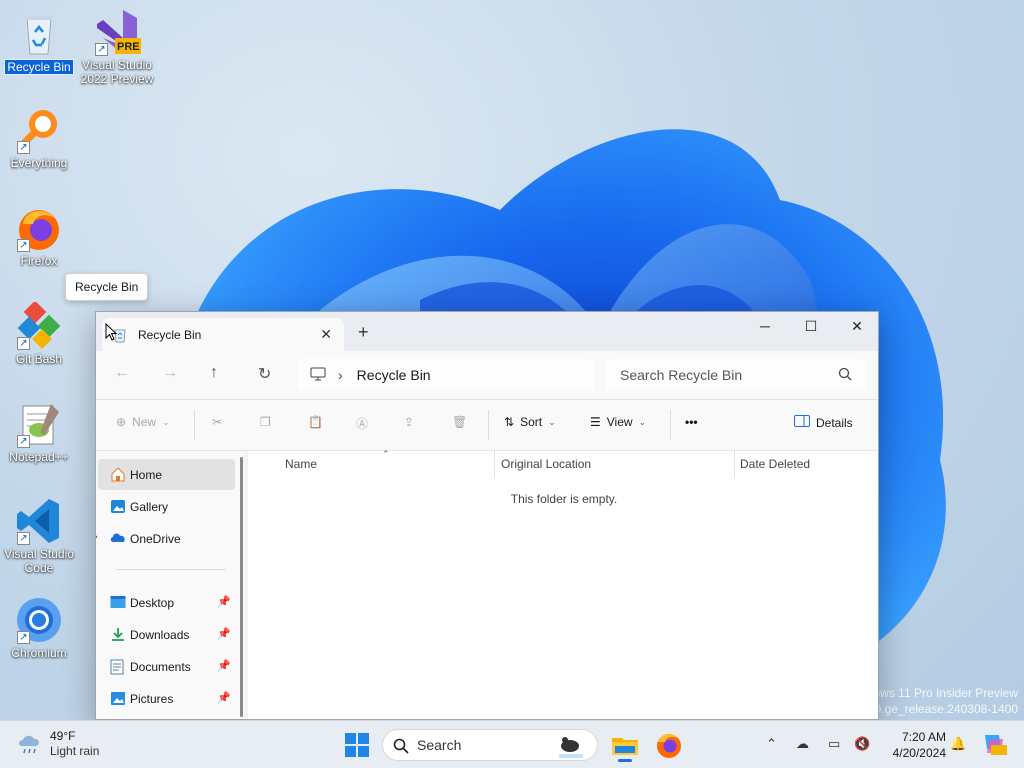 This screenshot has width=1024, height=768. What do you see at coordinates (775, 464) in the screenshot?
I see `column-header-date-deleted: Date Deleted` at bounding box center [775, 464].